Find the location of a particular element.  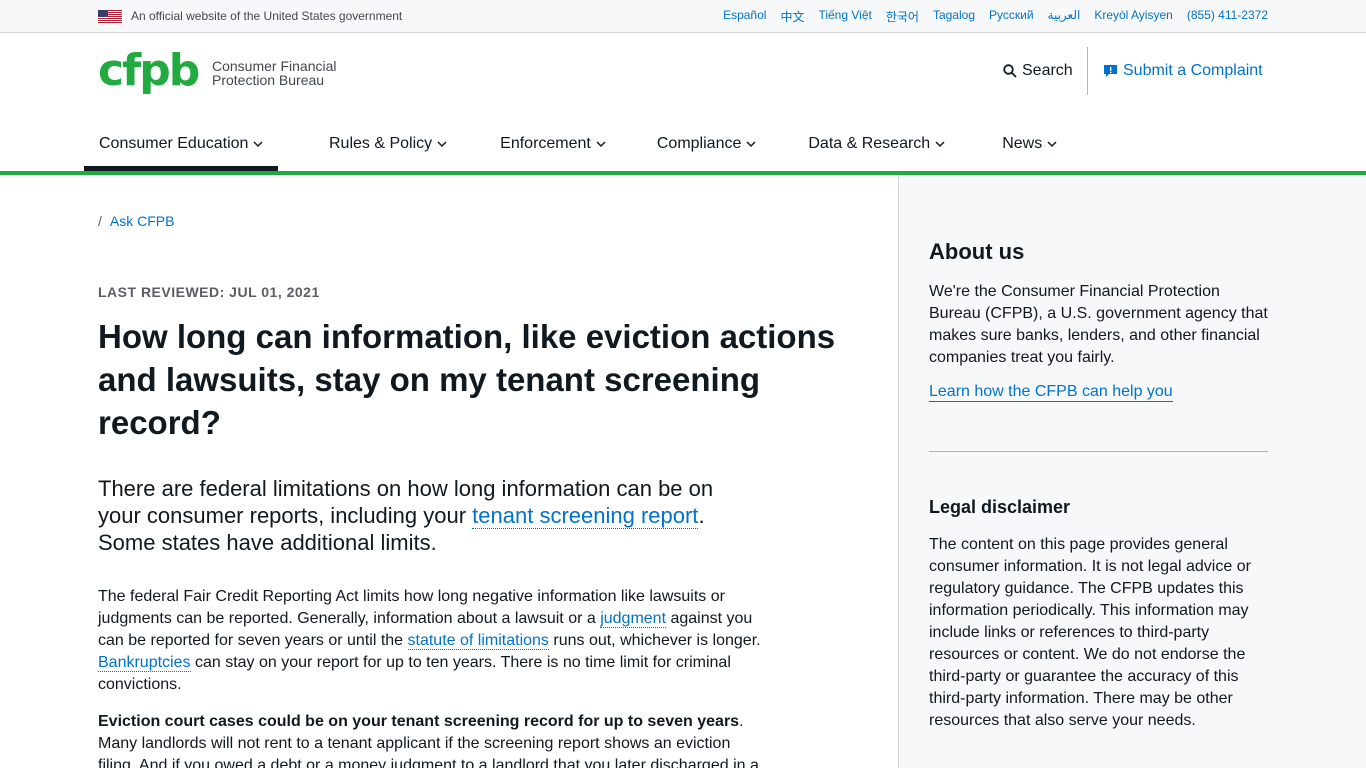

submit-complaint-link: Submit a Complaint is located at coordinates (1183, 71).